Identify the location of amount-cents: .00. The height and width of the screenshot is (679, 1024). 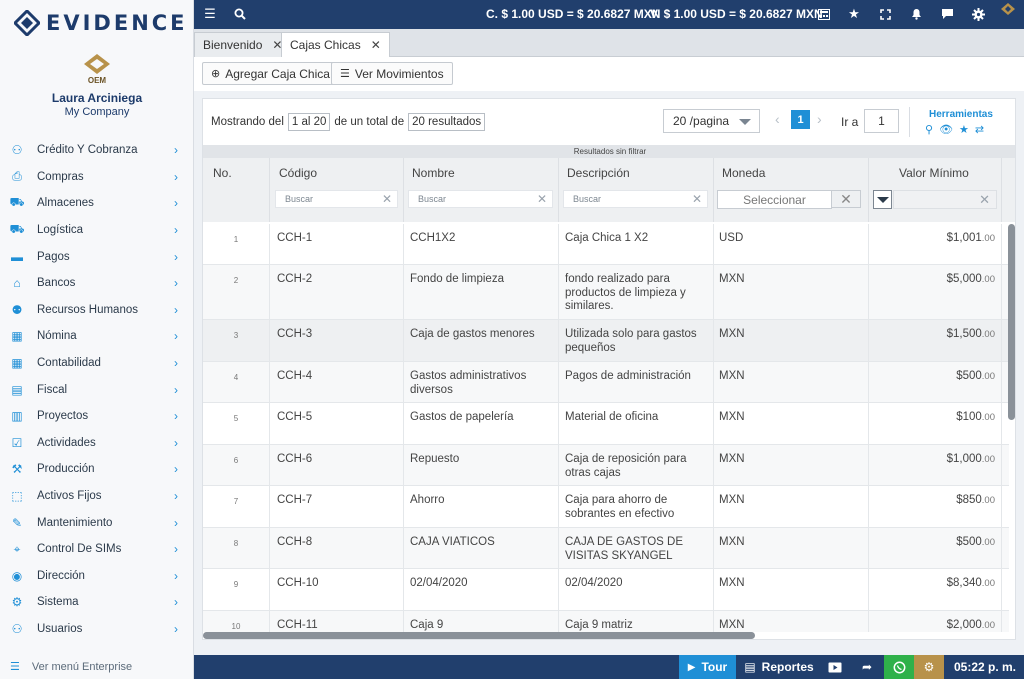
(988, 238).